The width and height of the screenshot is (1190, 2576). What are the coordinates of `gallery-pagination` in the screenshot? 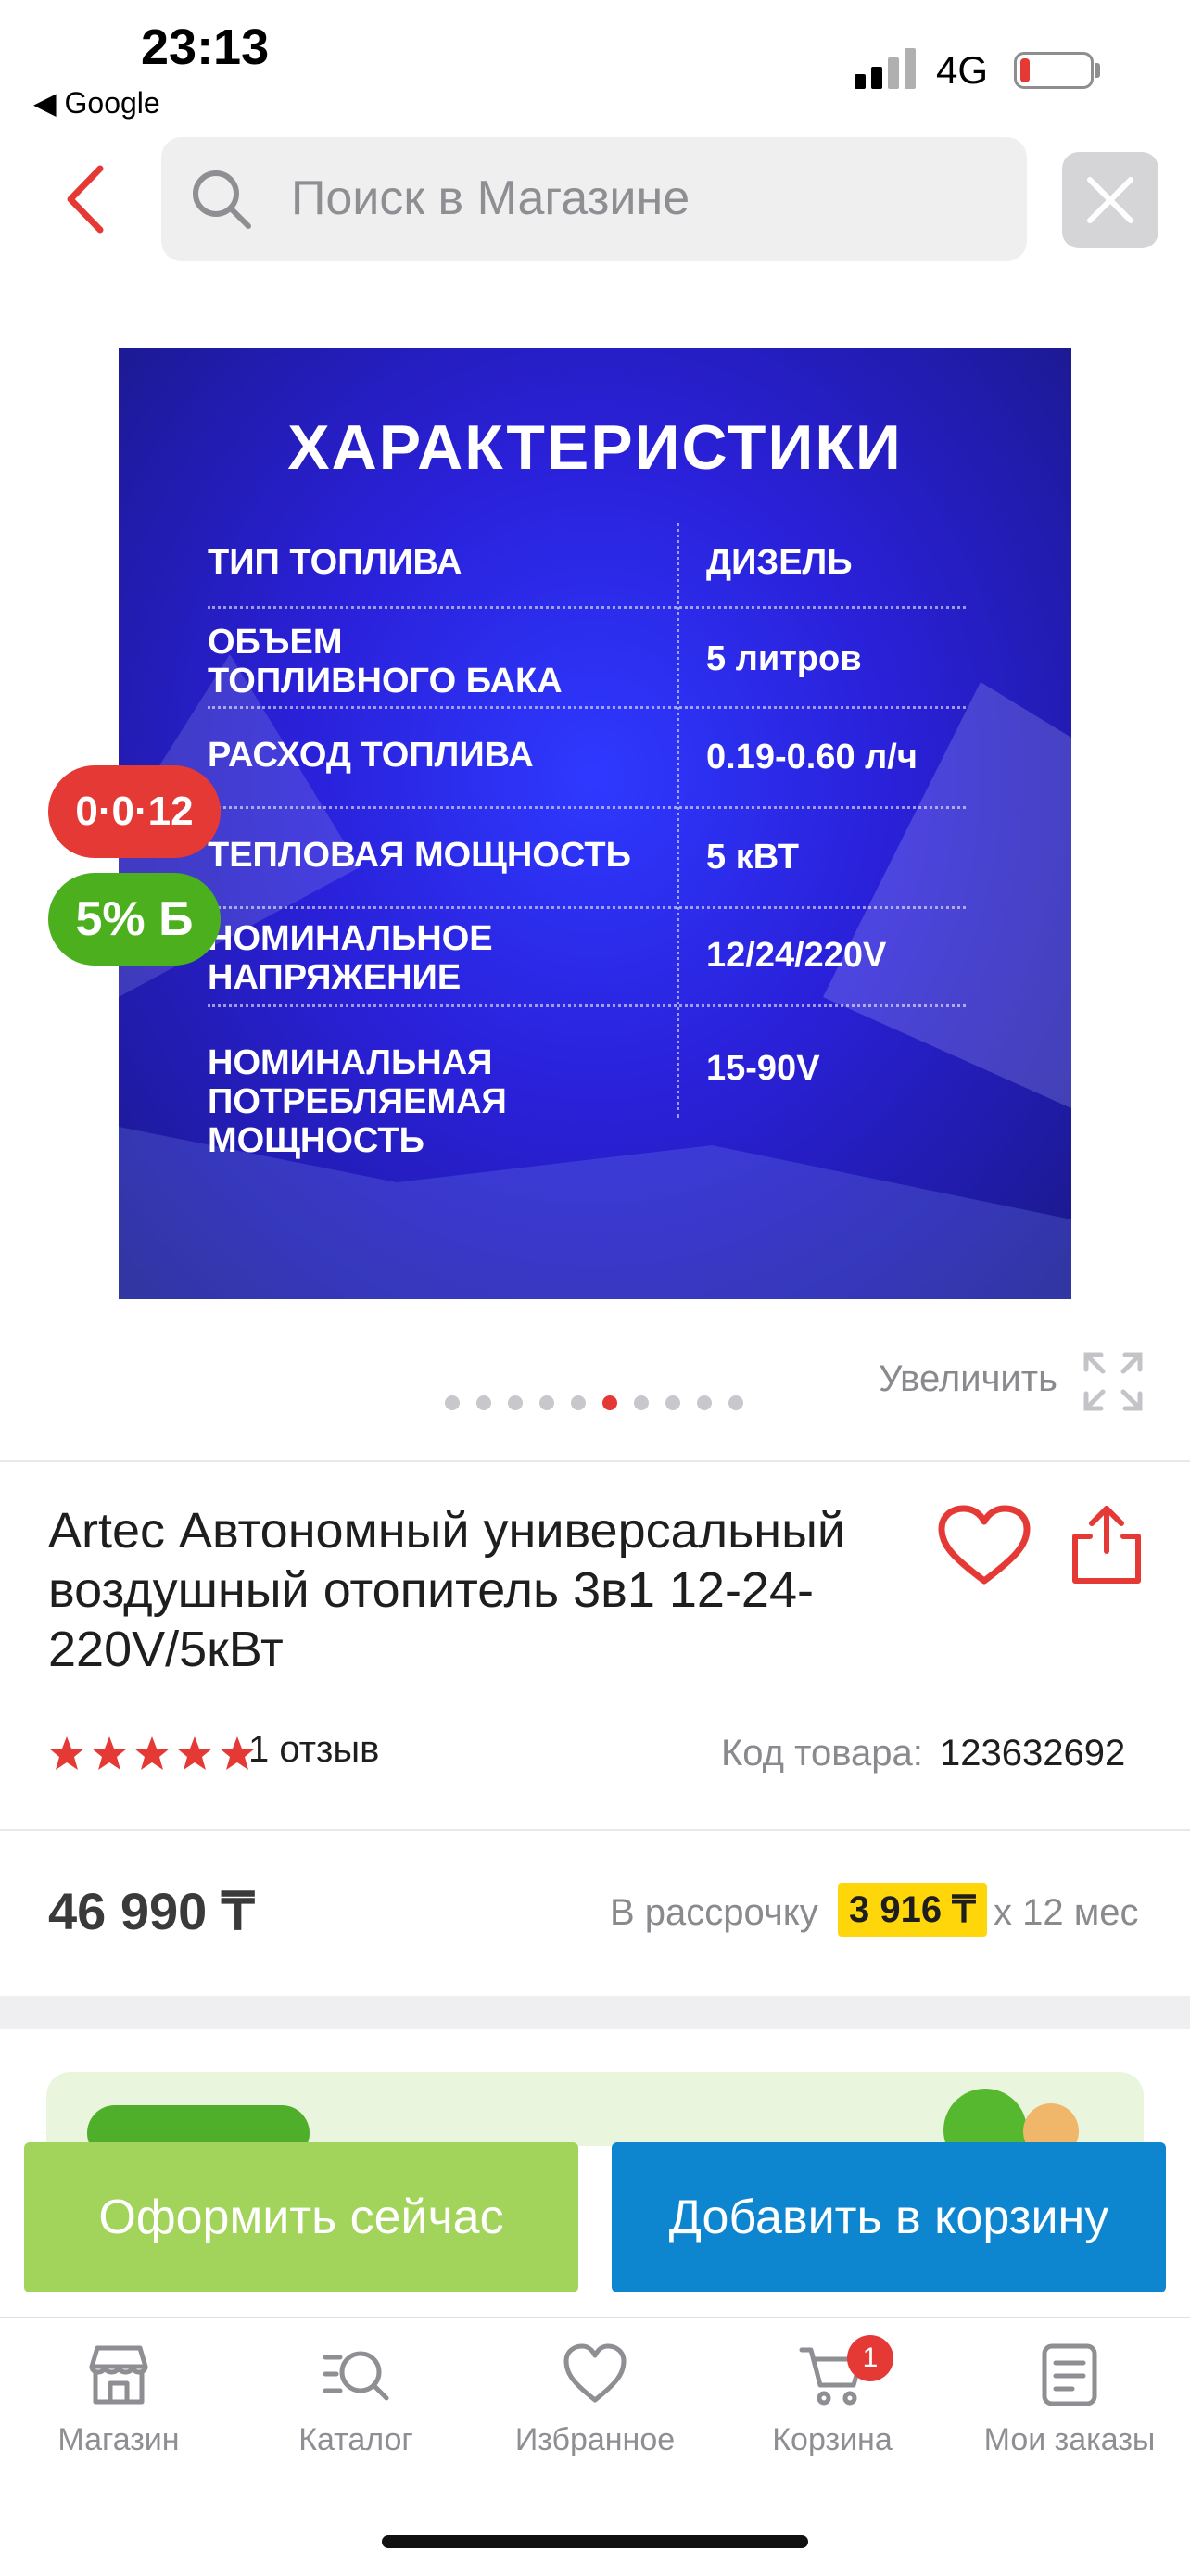 It's located at (594, 1404).